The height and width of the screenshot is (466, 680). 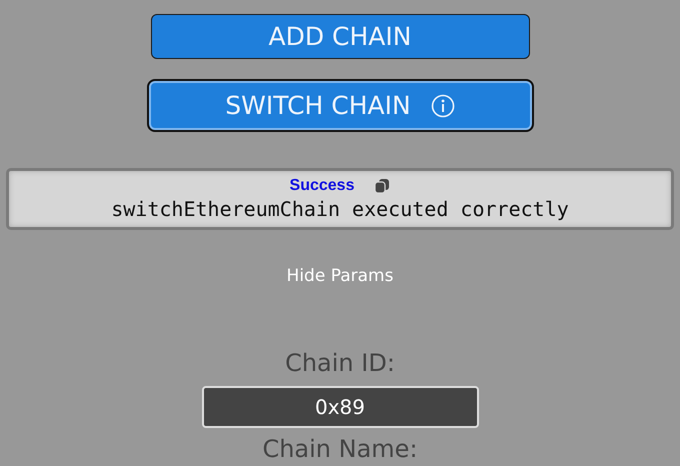 I want to click on result-message: switchEthereumChain executed correctly, so click(x=340, y=209).